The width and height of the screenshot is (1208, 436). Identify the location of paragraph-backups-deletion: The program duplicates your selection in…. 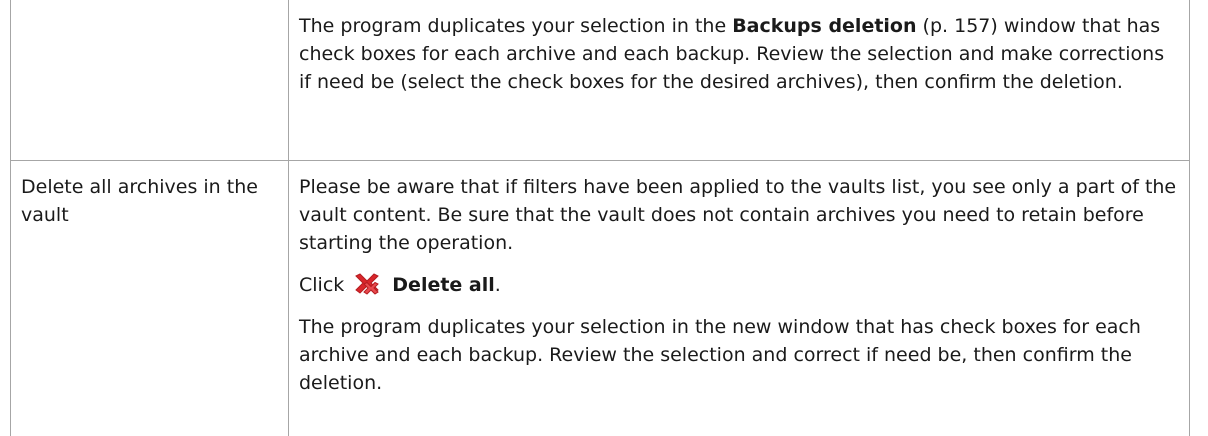
(739, 54).